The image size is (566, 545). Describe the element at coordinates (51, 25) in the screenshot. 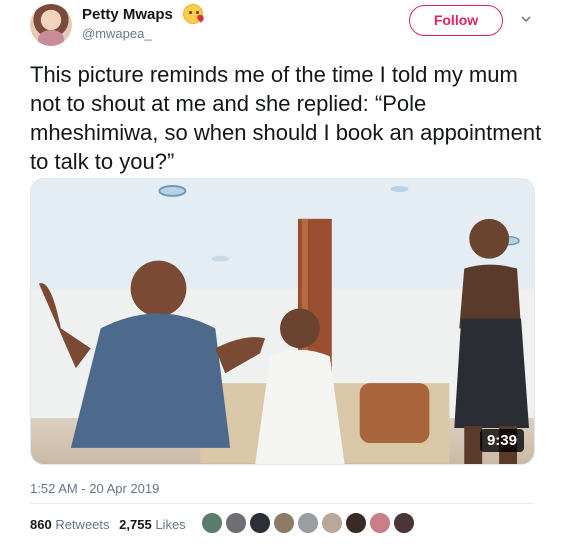

I see `author-avatar` at that location.